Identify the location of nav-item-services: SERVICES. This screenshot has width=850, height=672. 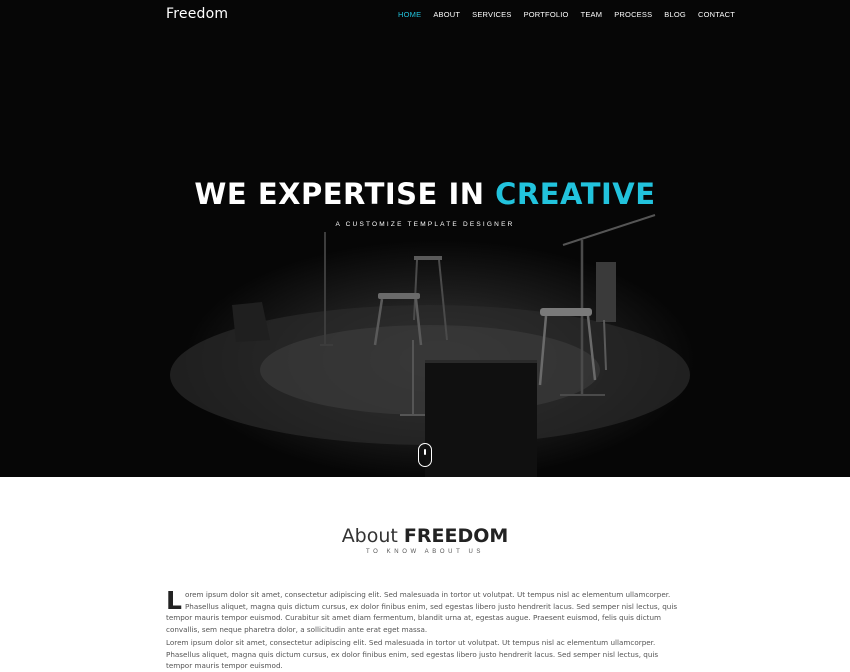
(491, 14).